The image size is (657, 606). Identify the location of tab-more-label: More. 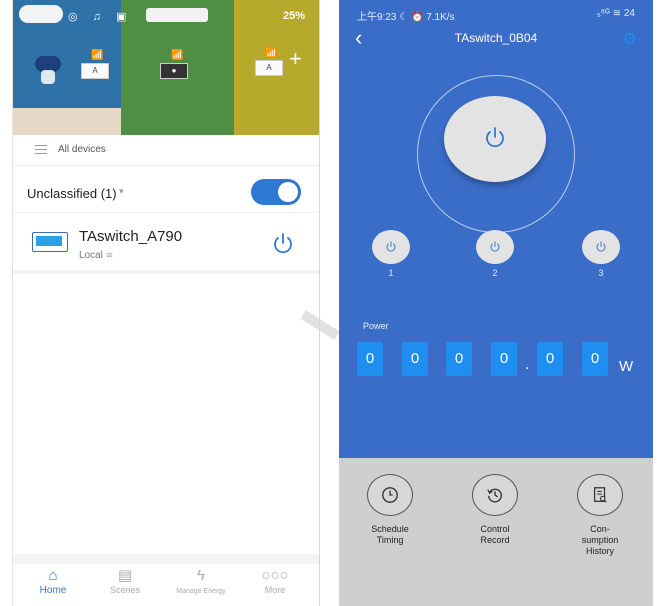
(275, 590).